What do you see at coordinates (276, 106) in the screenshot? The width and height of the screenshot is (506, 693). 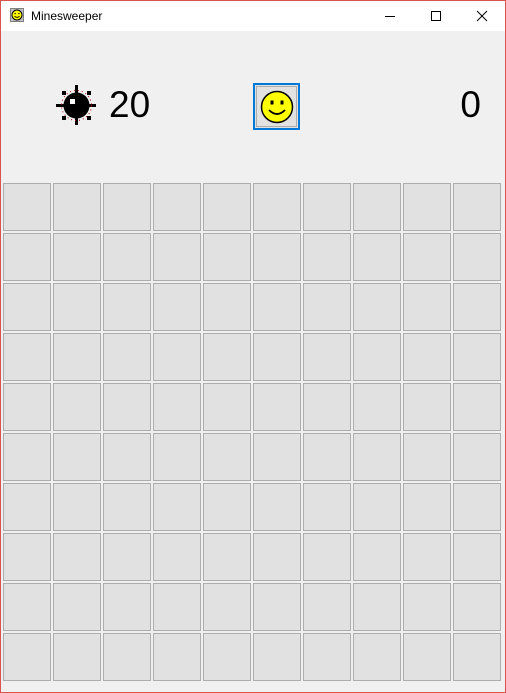 I see `new-game-face-button` at bounding box center [276, 106].